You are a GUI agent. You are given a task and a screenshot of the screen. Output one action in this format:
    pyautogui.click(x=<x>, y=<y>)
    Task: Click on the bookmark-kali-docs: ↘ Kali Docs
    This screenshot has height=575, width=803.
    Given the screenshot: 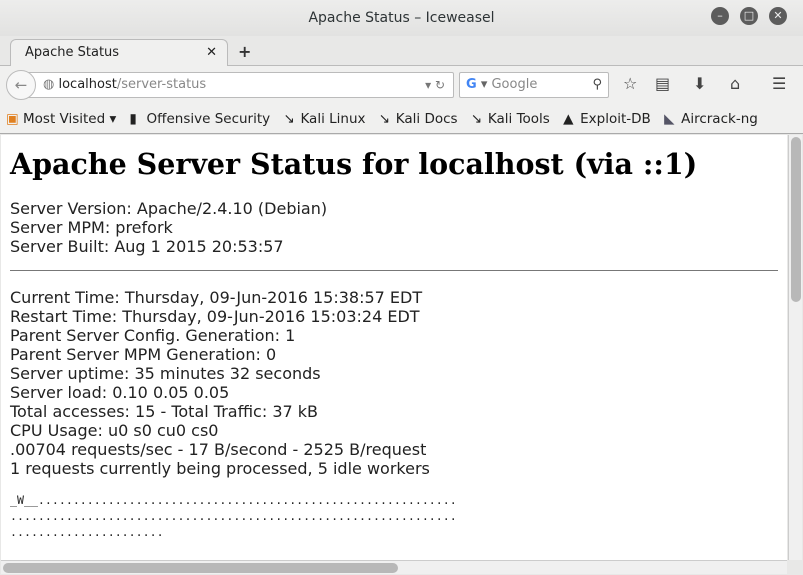 What is the action you would take?
    pyautogui.click(x=418, y=119)
    